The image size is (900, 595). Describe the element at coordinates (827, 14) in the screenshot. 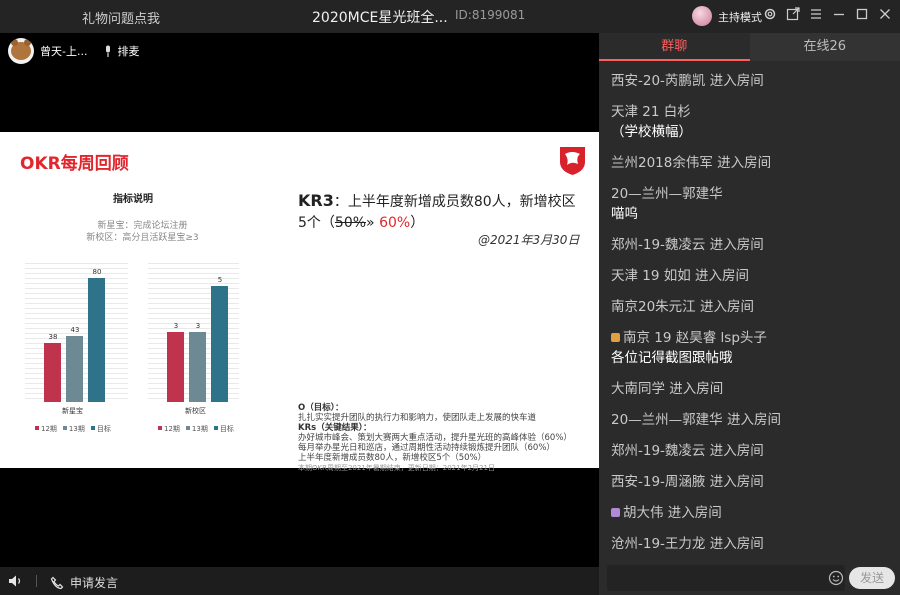

I see `window-controls` at that location.